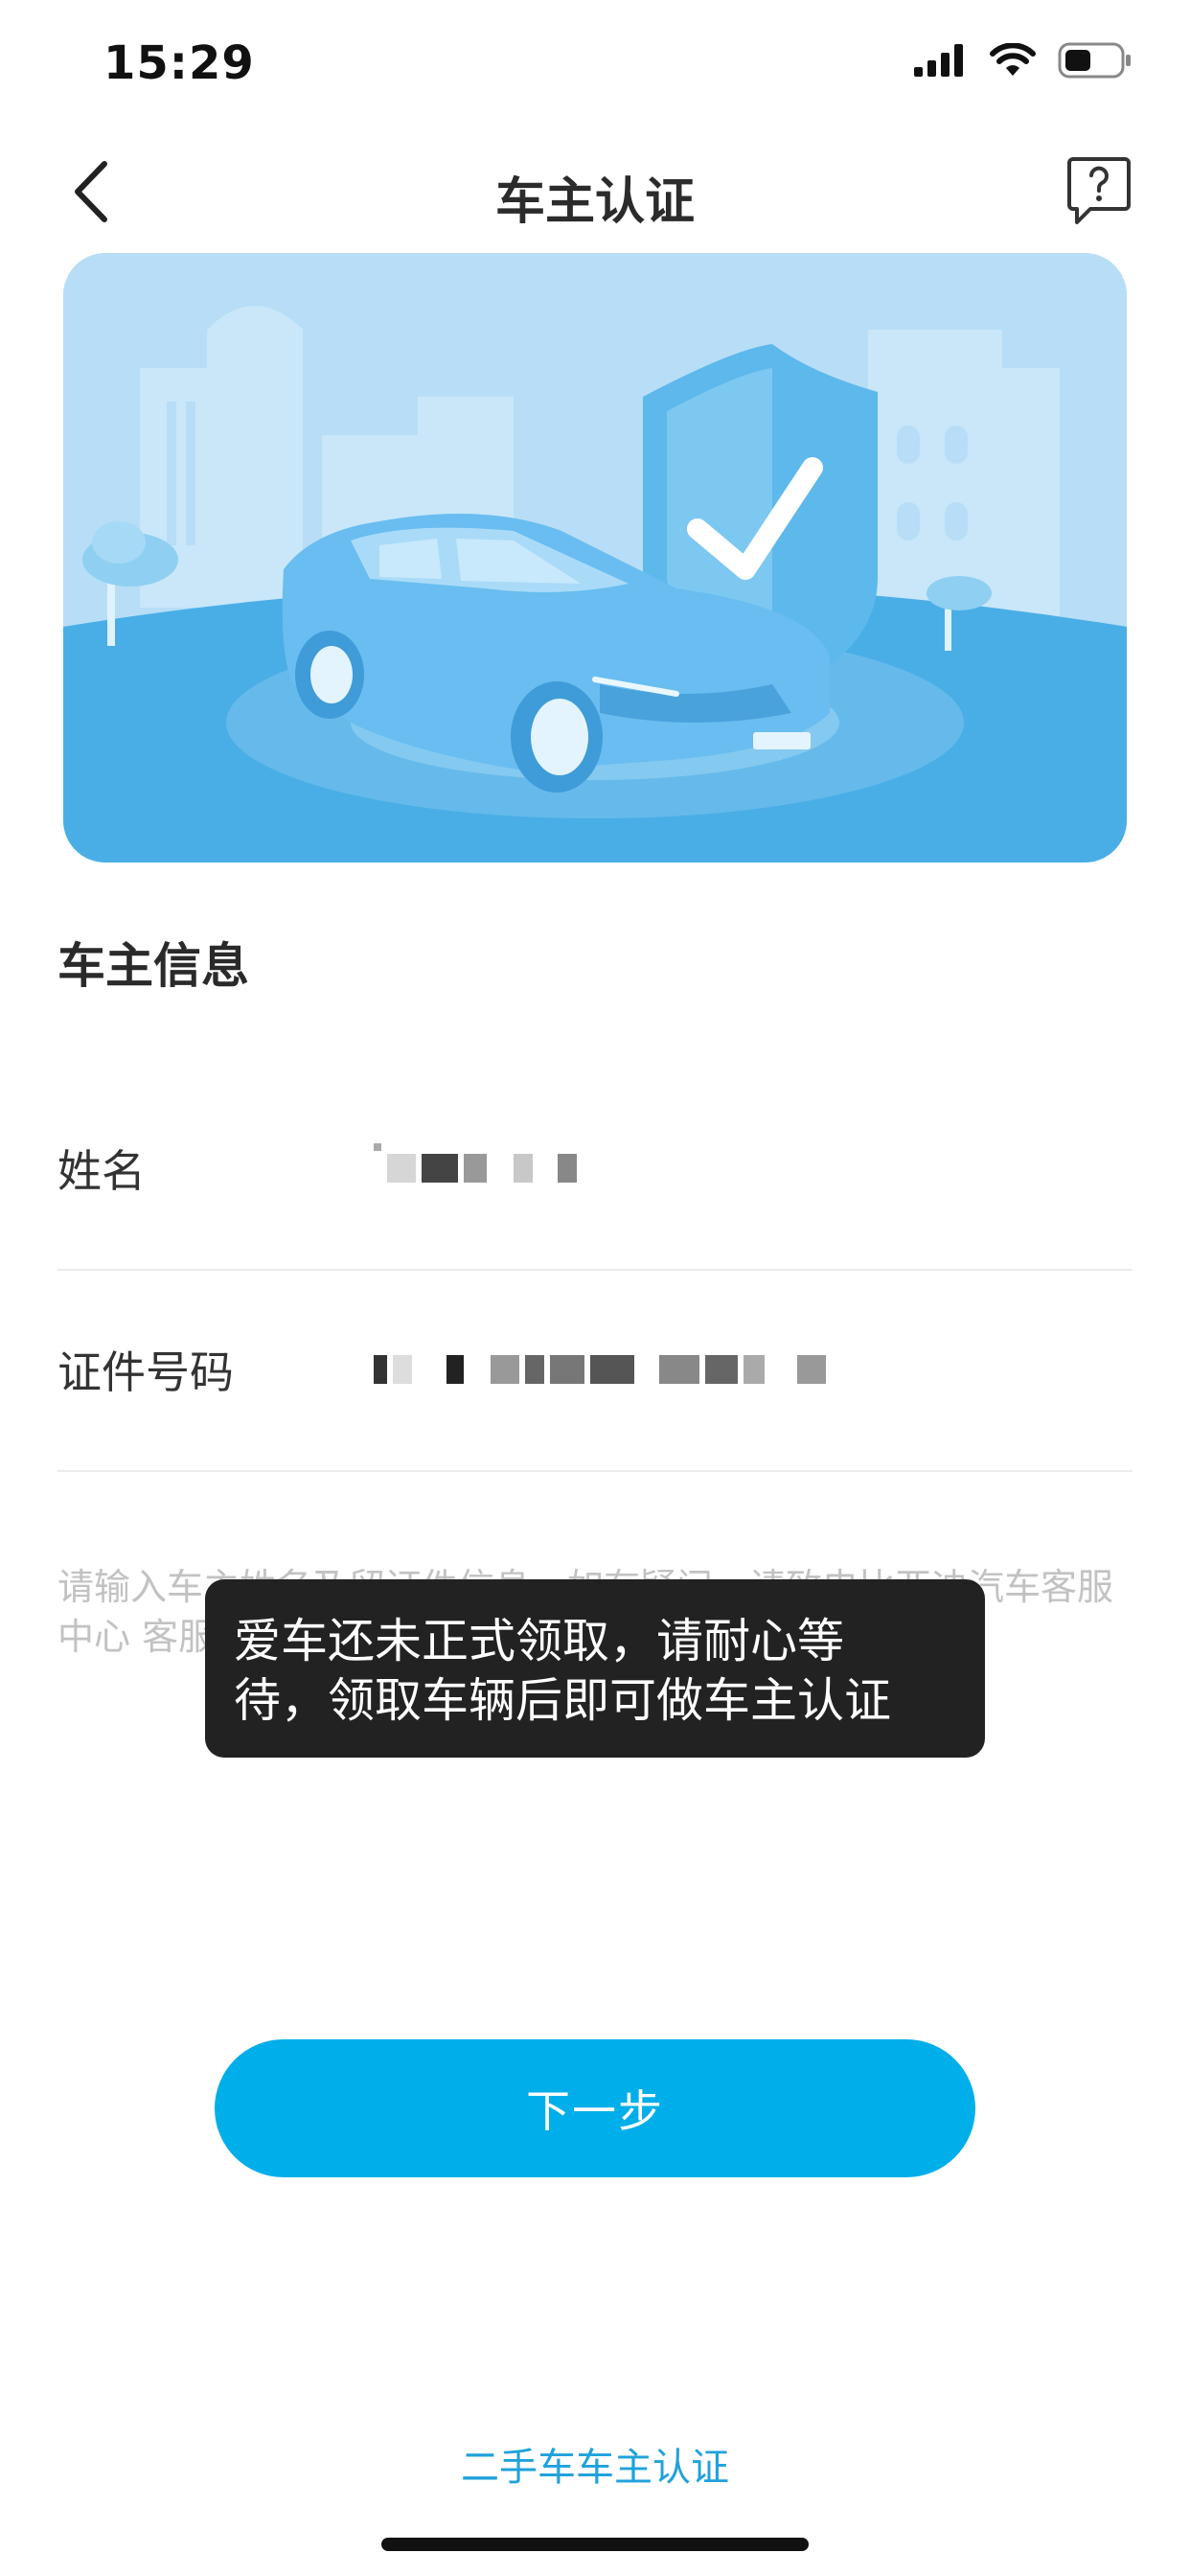  I want to click on id-number-value-masked, so click(600, 1369).